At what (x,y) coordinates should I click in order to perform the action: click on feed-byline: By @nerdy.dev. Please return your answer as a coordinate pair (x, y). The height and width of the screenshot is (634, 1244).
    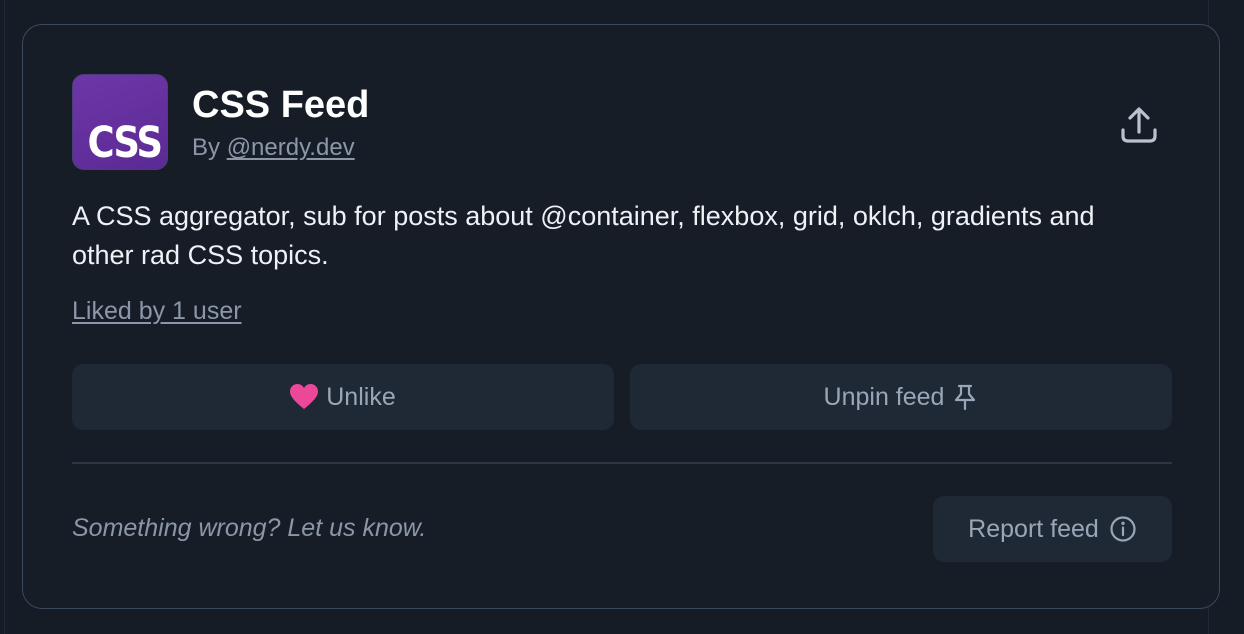
    Looking at the image, I should click on (273, 148).